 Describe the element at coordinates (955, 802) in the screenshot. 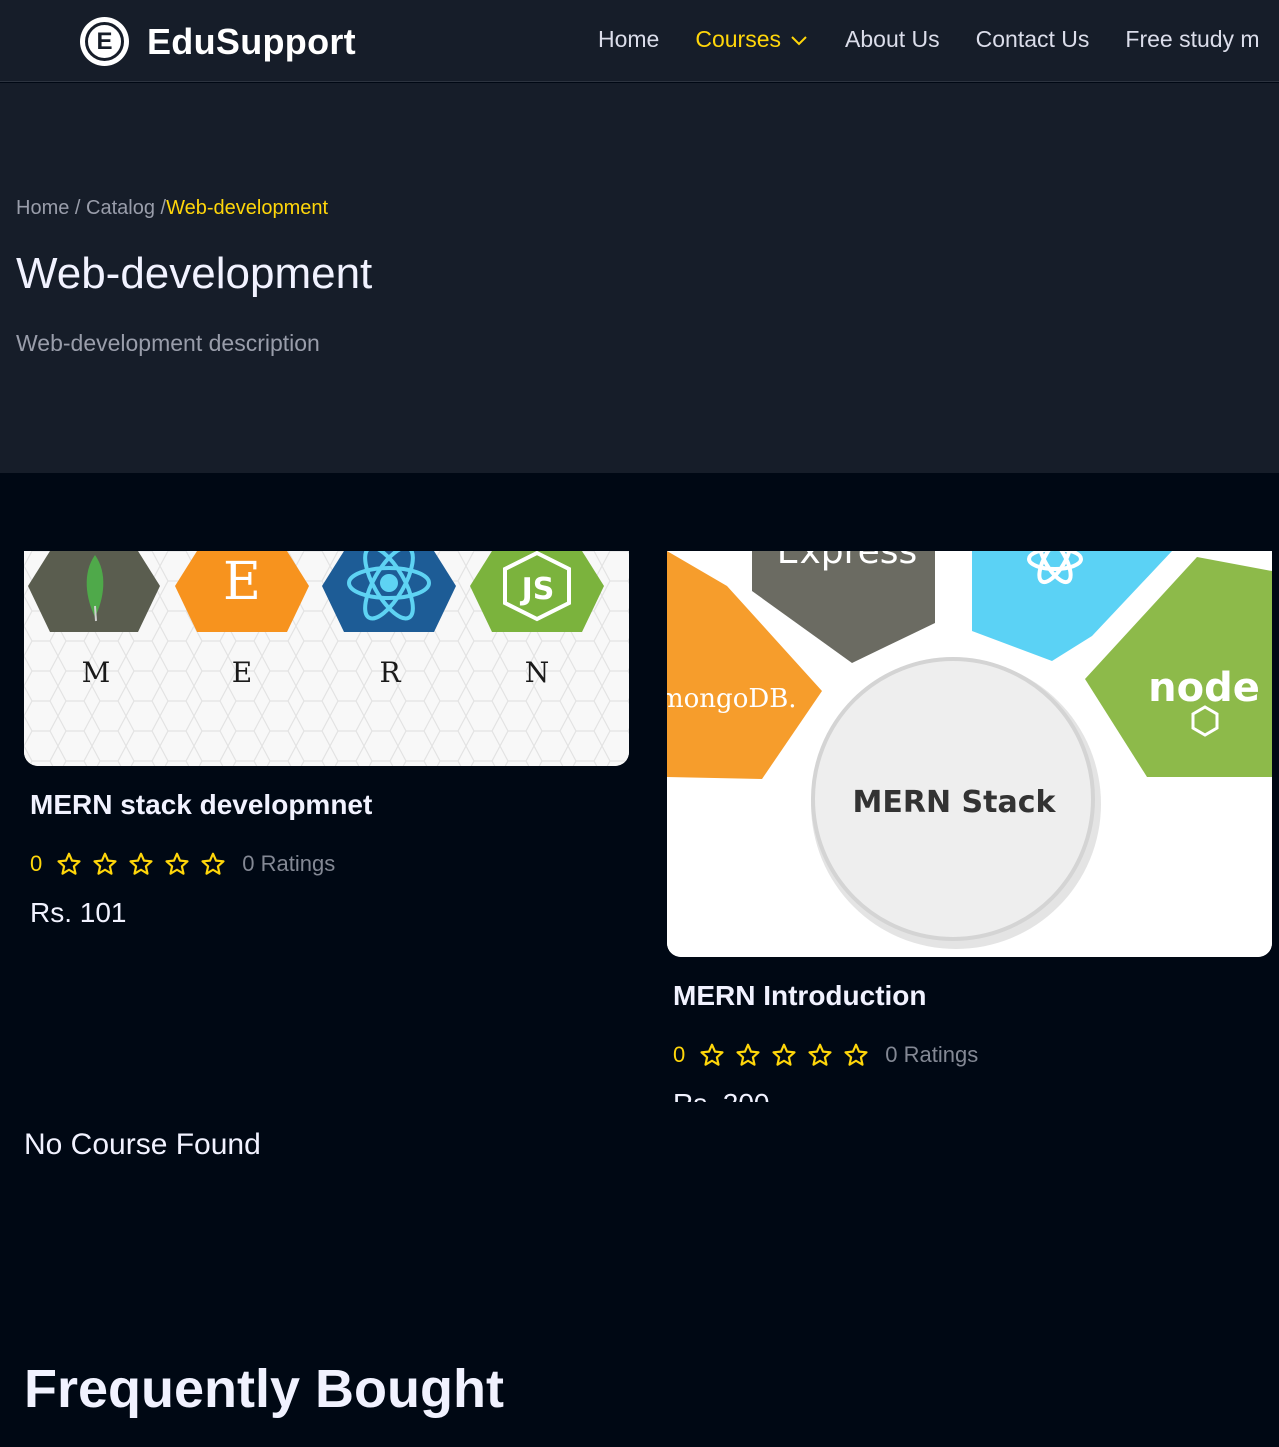

I see `mern-stack-label: MERN Stack` at that location.